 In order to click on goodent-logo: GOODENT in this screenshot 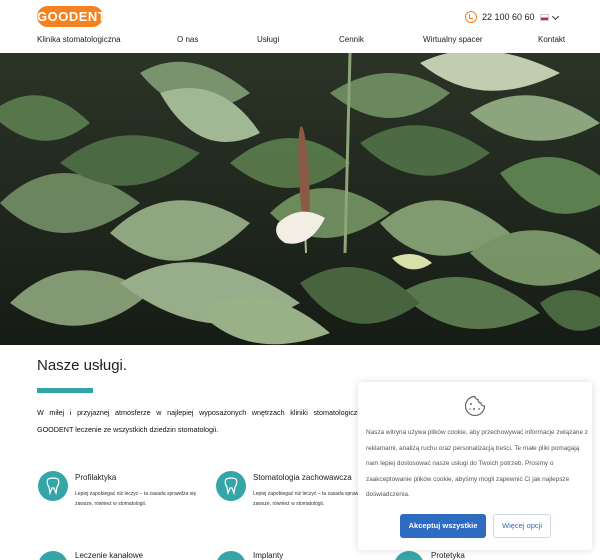, I will do `click(71, 16)`.